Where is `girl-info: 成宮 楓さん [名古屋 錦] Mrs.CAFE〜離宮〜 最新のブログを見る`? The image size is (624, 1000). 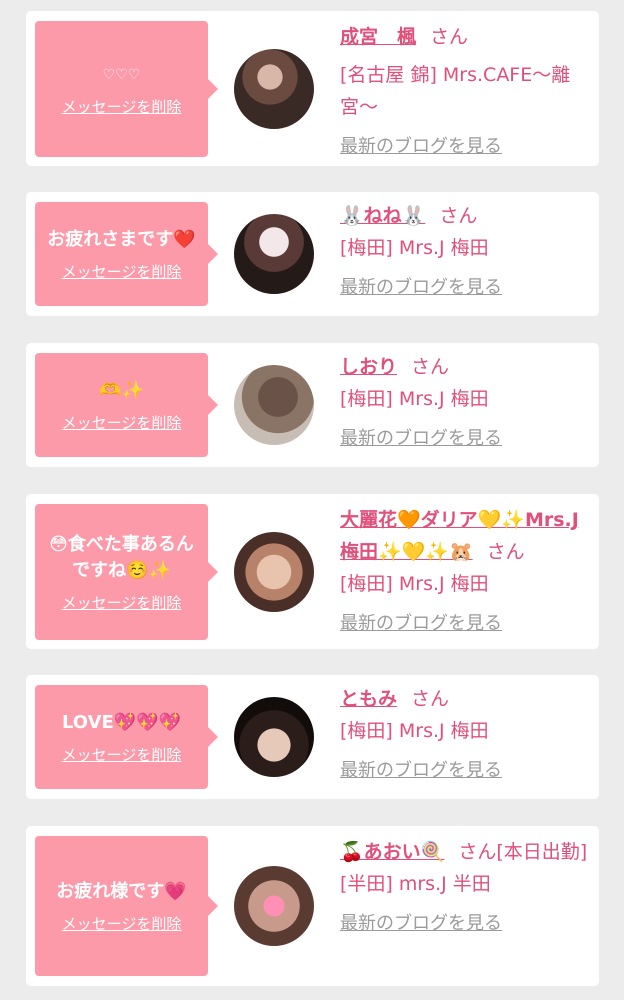
girl-info: 成宮 楓さん [名古屋 錦] Mrs.CAFE〜離宮〜 最新のブログを見る is located at coordinates (464, 92).